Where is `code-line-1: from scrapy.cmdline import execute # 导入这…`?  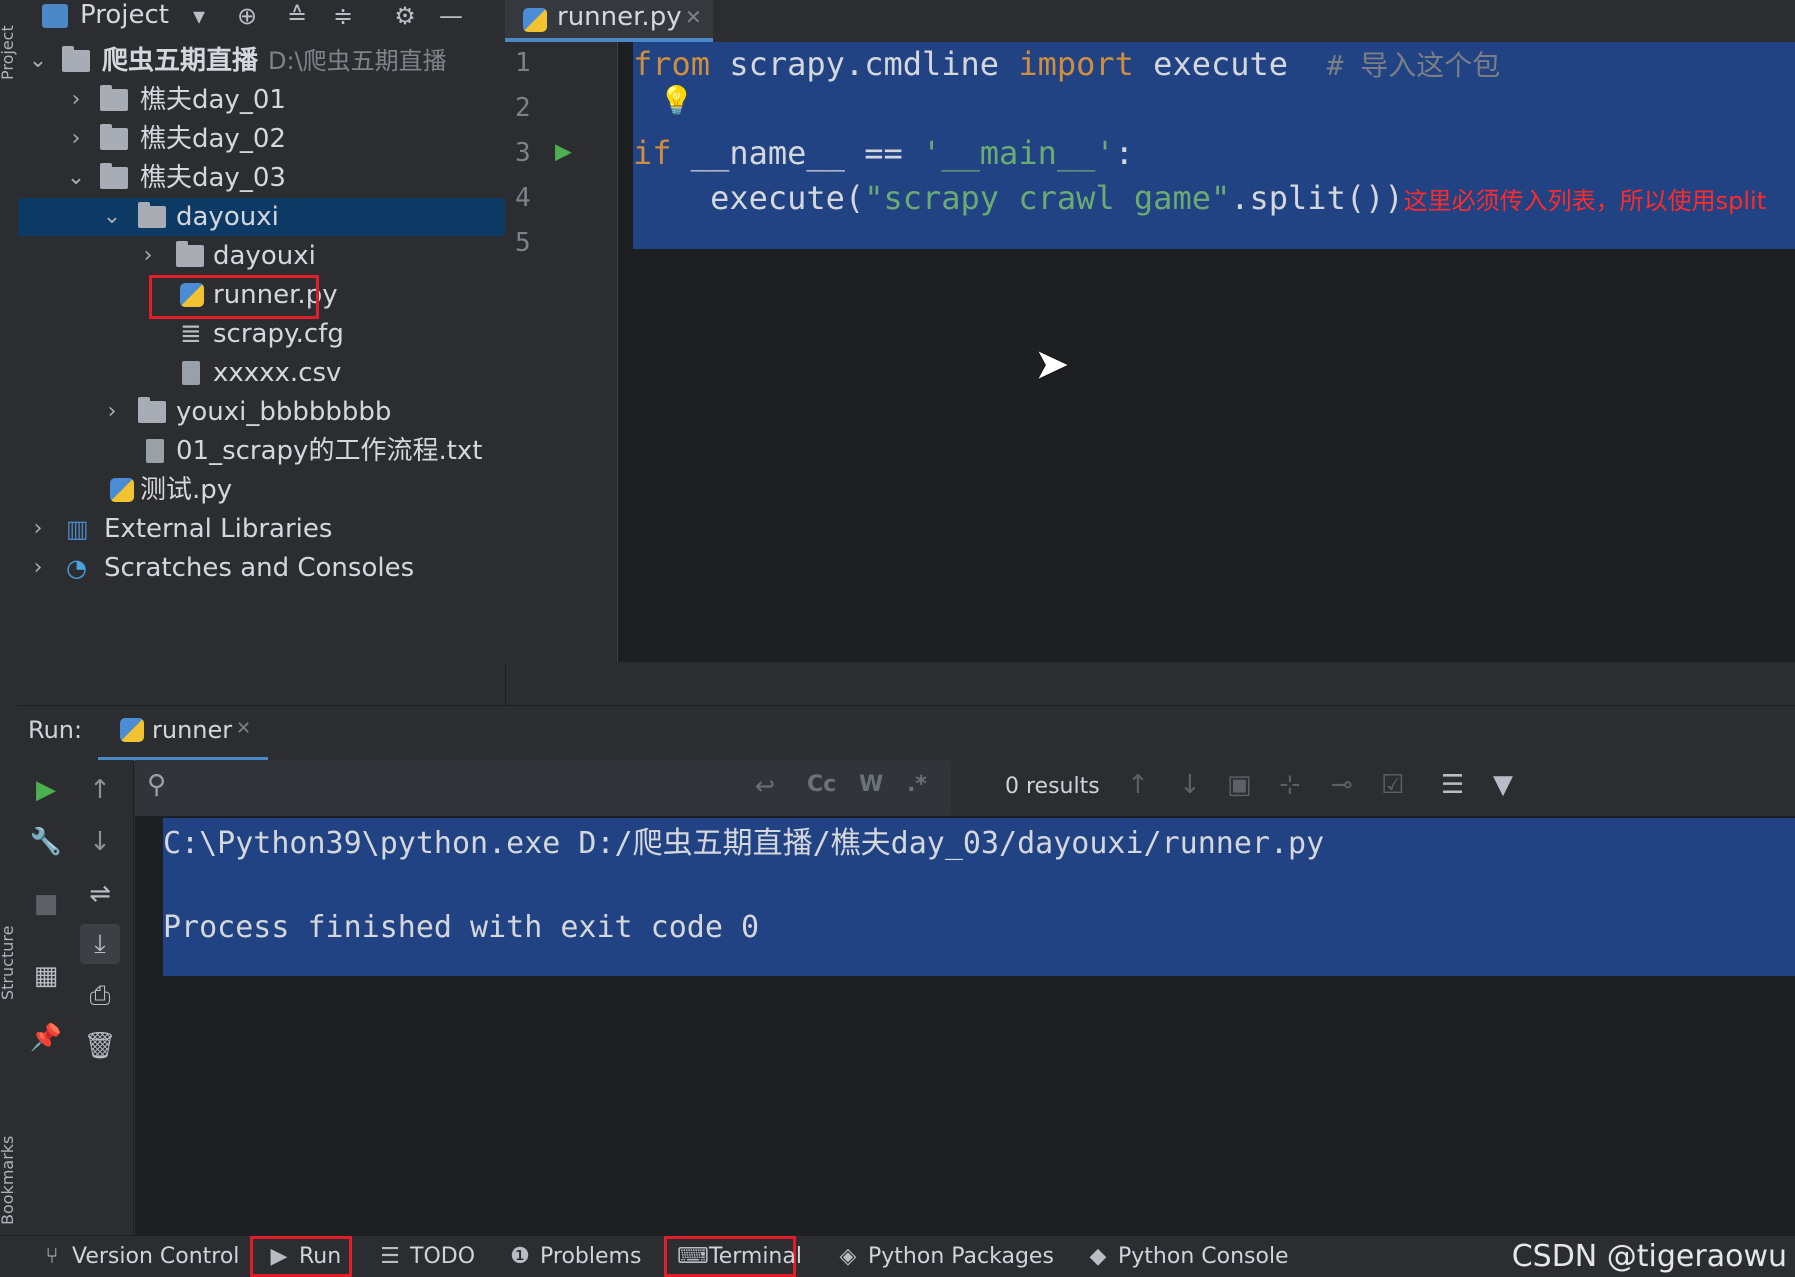 code-line-1: from scrapy.cmdline import execute # 导入这… is located at coordinates (1066, 64).